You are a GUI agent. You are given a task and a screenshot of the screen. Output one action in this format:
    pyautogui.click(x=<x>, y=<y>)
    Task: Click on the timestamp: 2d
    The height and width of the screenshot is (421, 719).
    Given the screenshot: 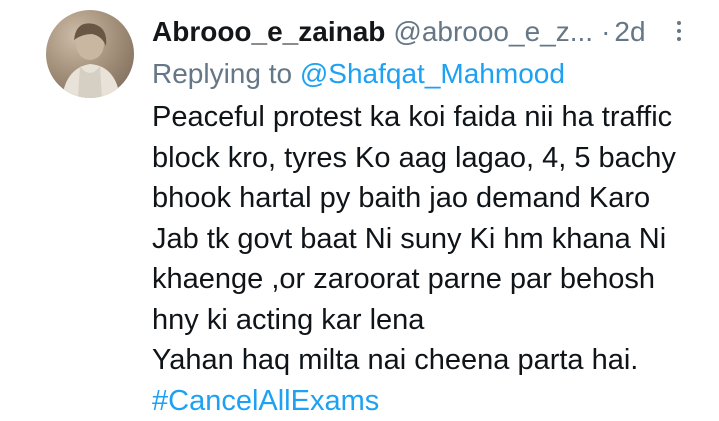 What is the action you would take?
    pyautogui.click(x=629, y=32)
    